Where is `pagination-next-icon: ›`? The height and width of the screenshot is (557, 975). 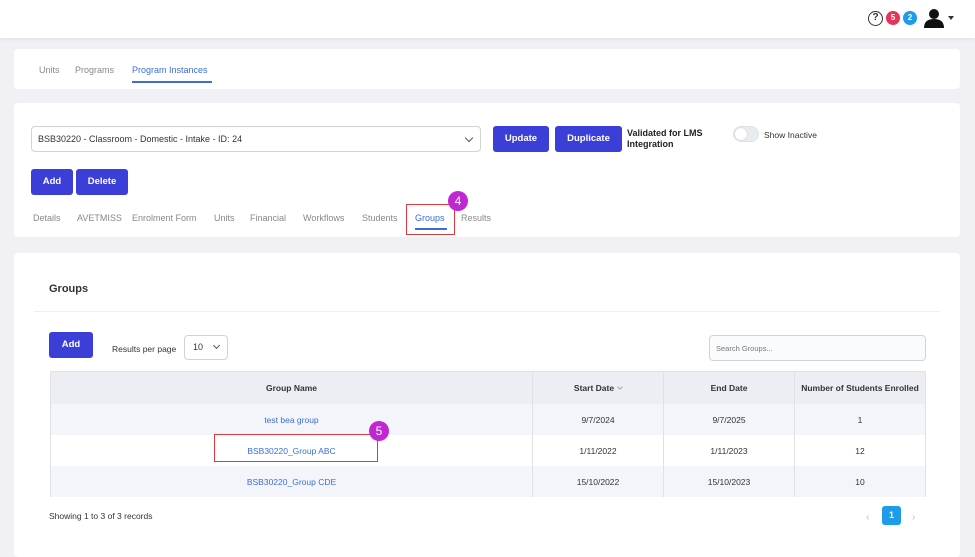
pagination-next-icon: › is located at coordinates (913, 517).